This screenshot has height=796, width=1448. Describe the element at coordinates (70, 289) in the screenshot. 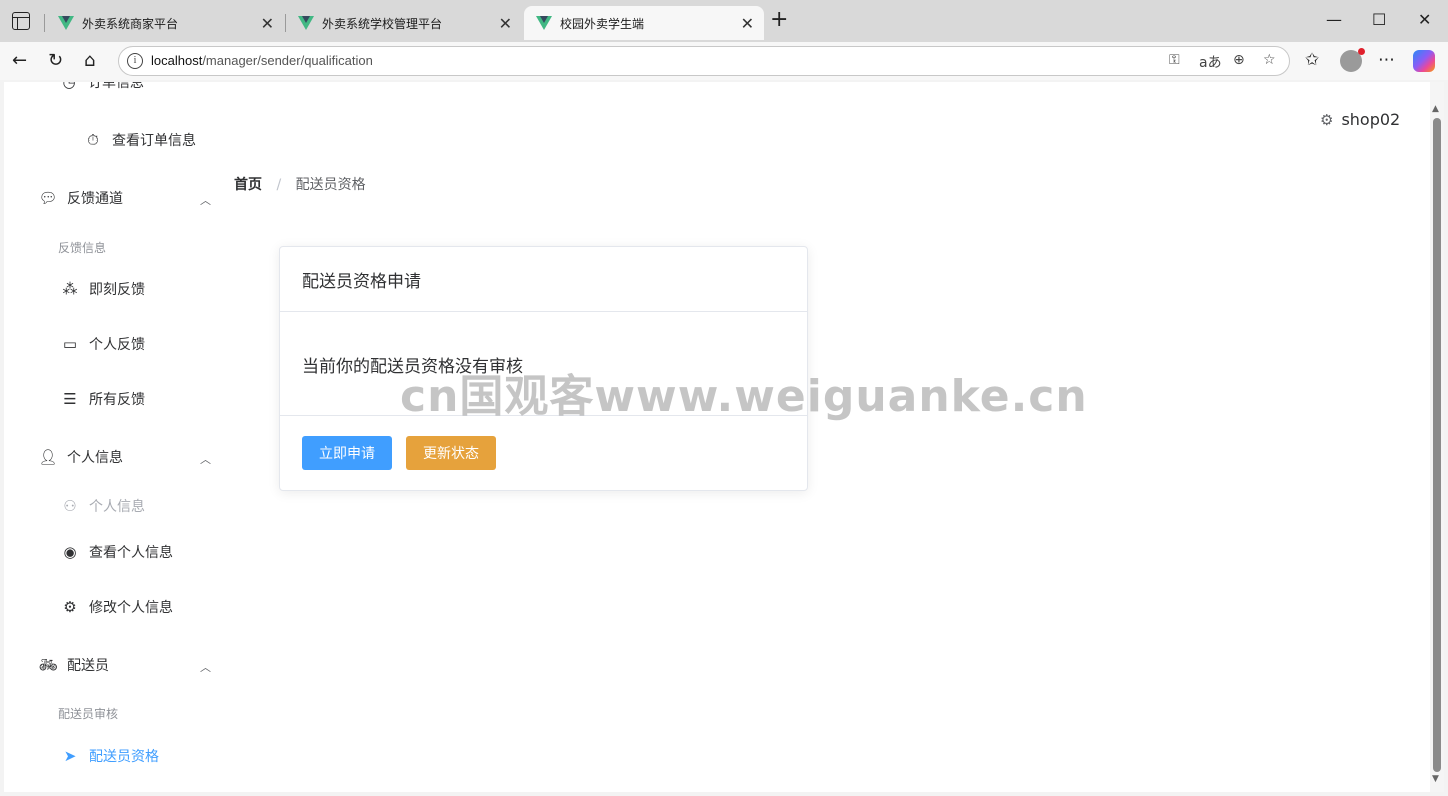

I see `loading-icon: ⁂` at that location.